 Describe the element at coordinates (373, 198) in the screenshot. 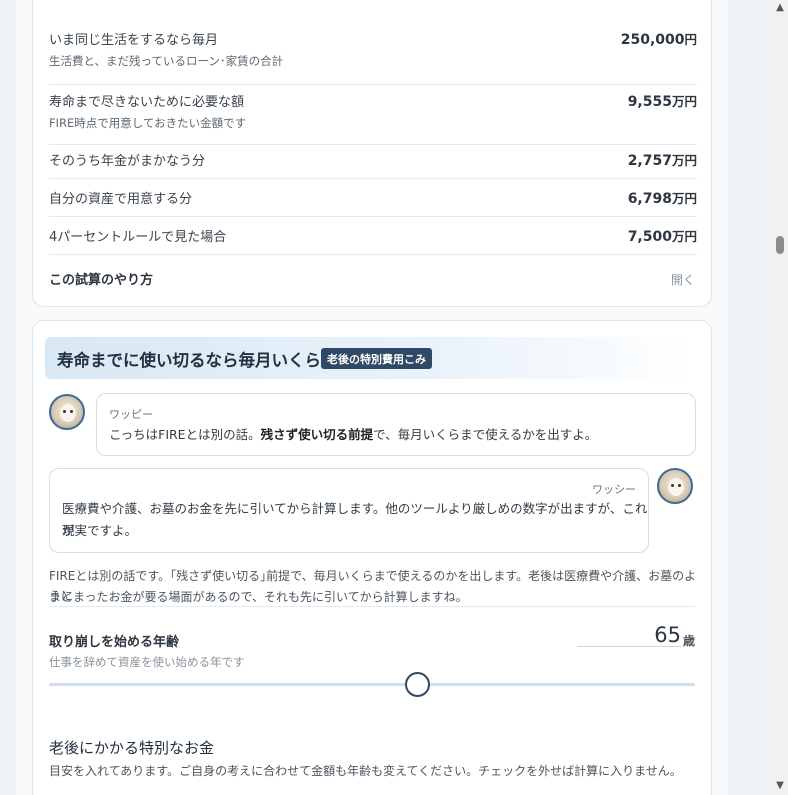

I see `summary-row: 自分の資産で用意する分 6,798万円` at that location.